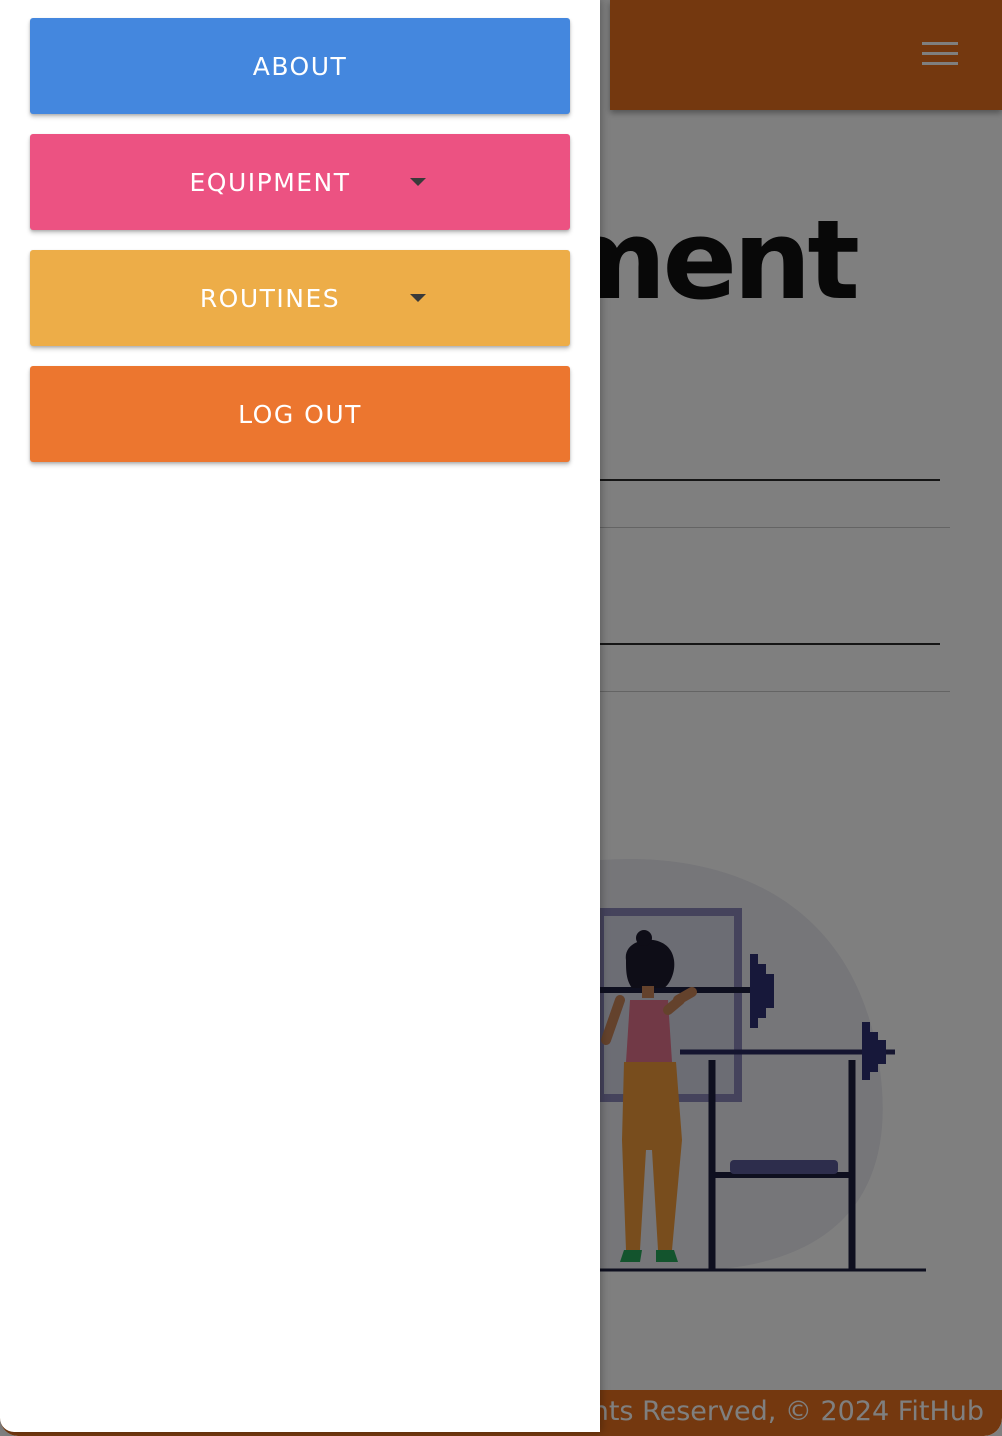 The height and width of the screenshot is (1436, 1002). I want to click on nav-button-label: EQUIPMENT, so click(270, 182).